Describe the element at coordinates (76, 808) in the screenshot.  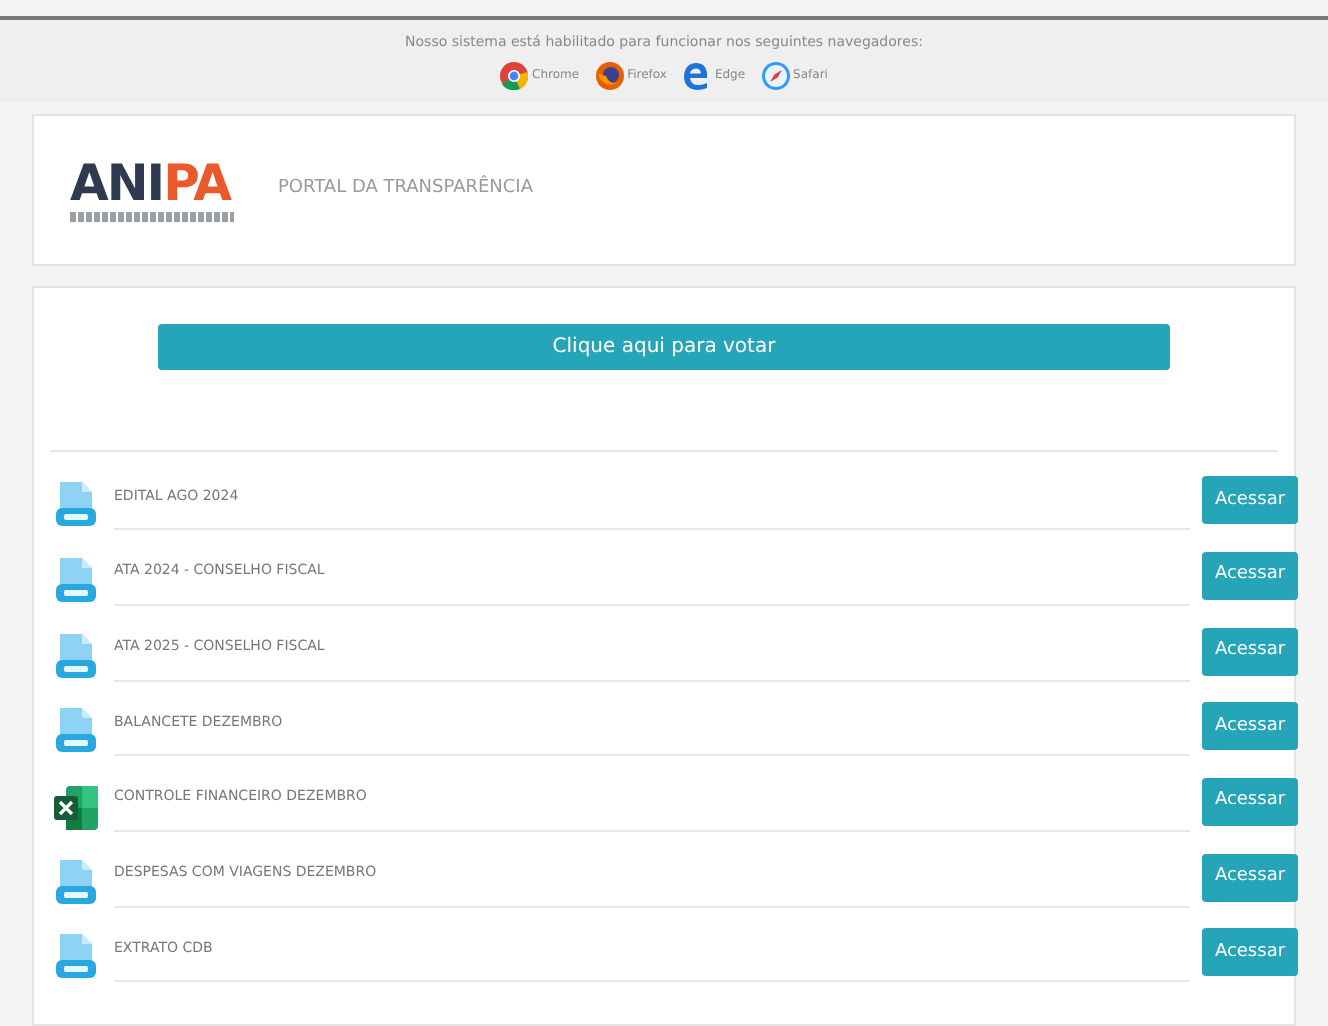
I see `spreadsheet-file-icon` at that location.